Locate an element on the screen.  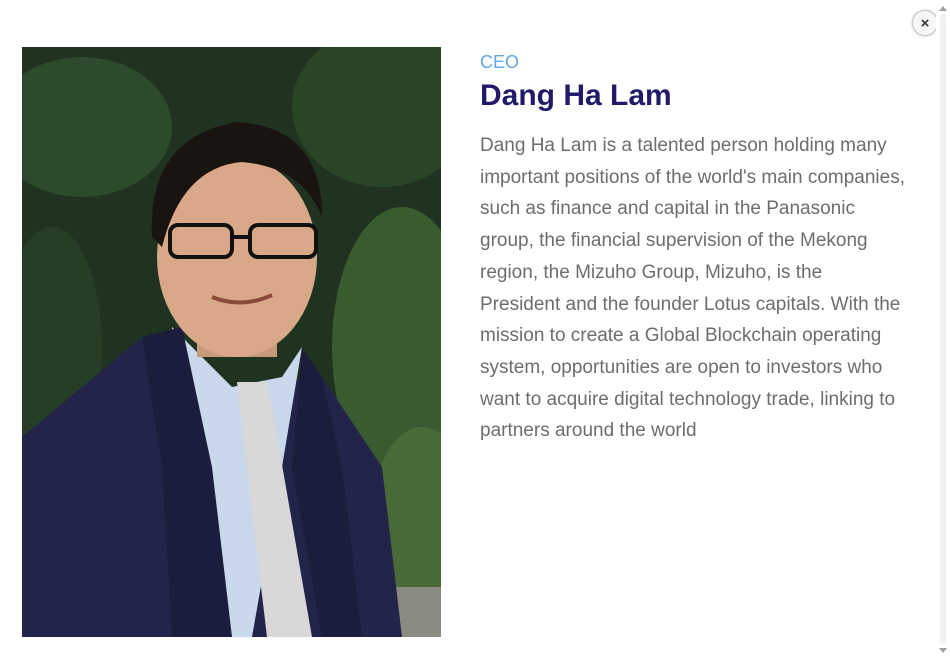
scroll-thumb is located at coordinates (943, 329).